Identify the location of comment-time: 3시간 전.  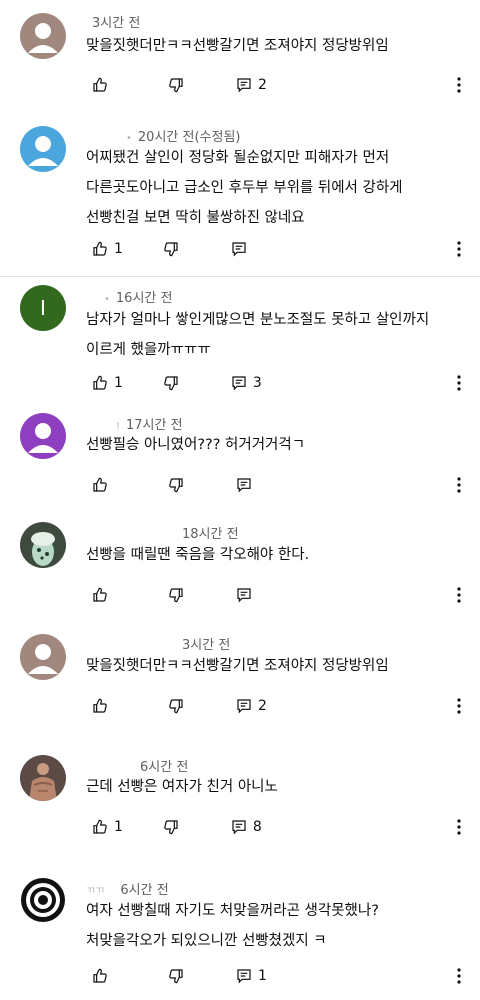
(116, 23).